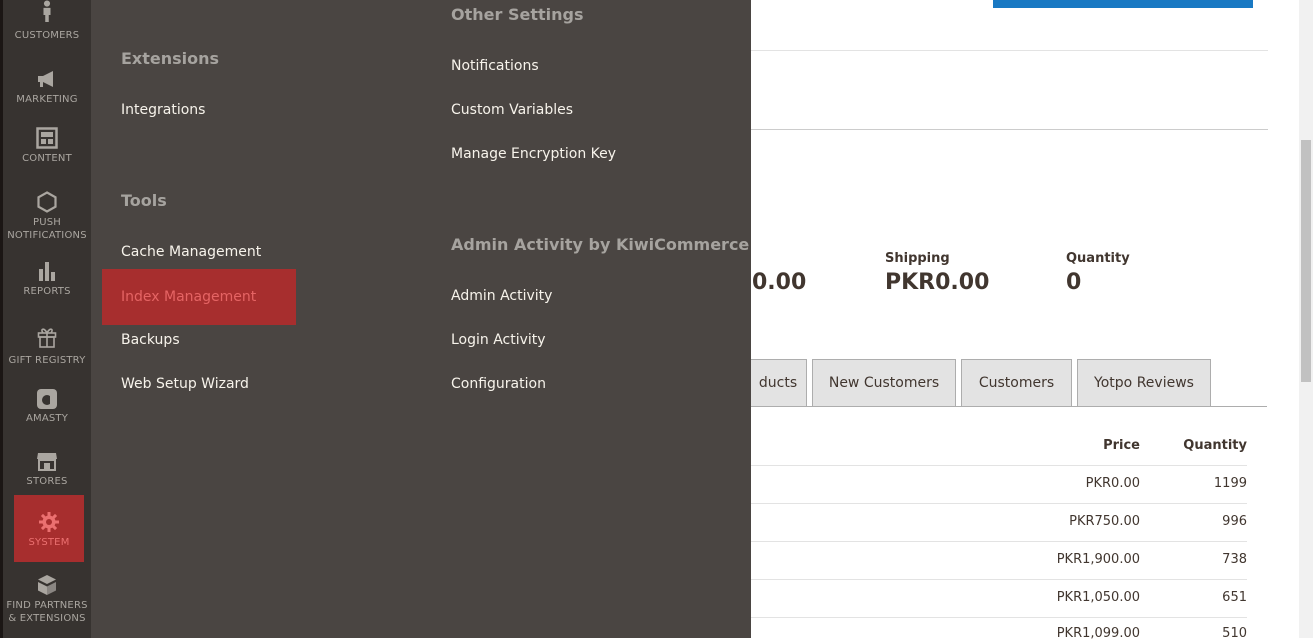  I want to click on gift-icon, so click(47, 337).